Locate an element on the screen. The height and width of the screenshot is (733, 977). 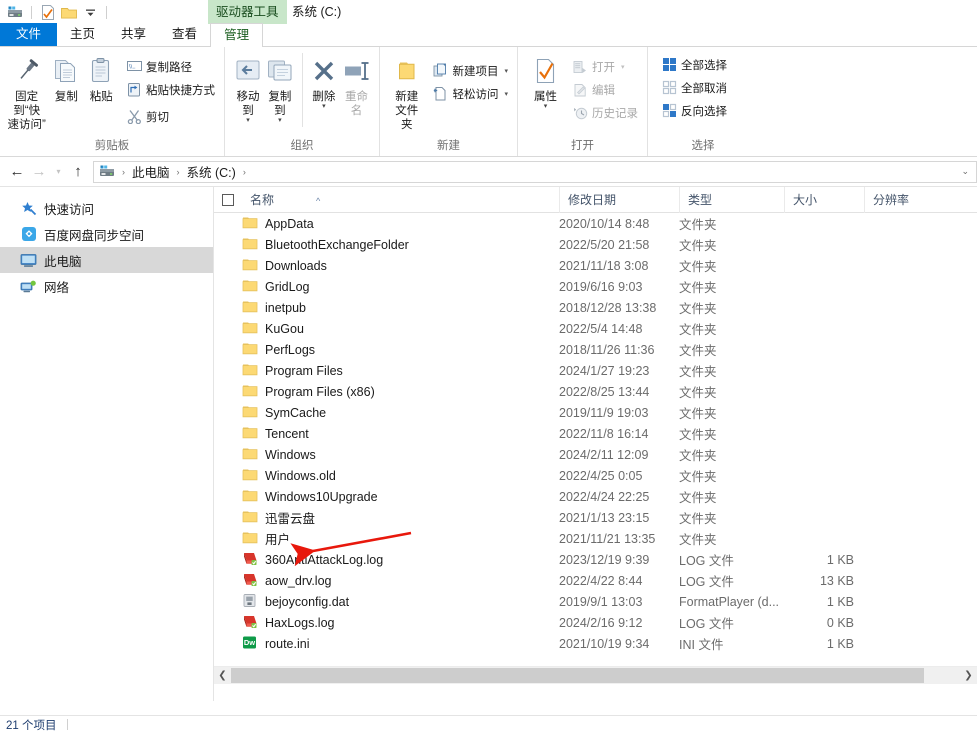
file-name-label: BluetoothExchangeFolder is located at coordinates (337, 244).